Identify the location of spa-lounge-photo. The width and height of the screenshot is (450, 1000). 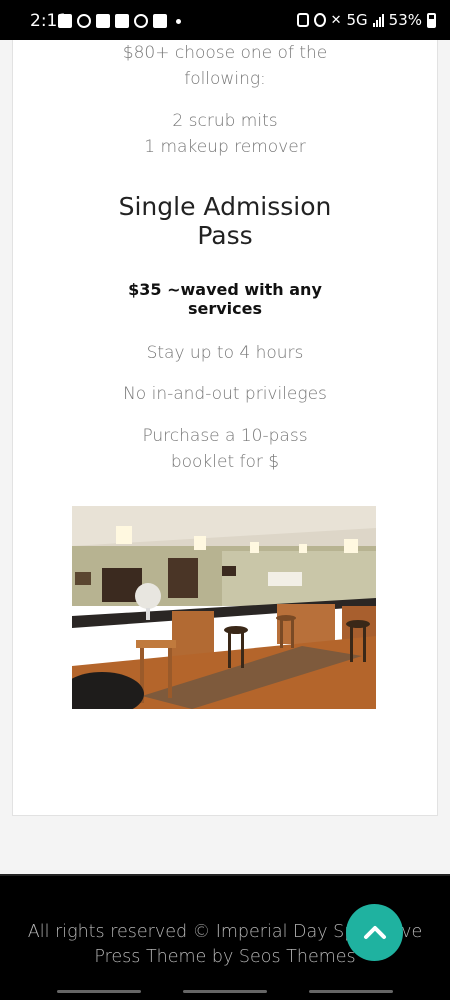
(224, 607).